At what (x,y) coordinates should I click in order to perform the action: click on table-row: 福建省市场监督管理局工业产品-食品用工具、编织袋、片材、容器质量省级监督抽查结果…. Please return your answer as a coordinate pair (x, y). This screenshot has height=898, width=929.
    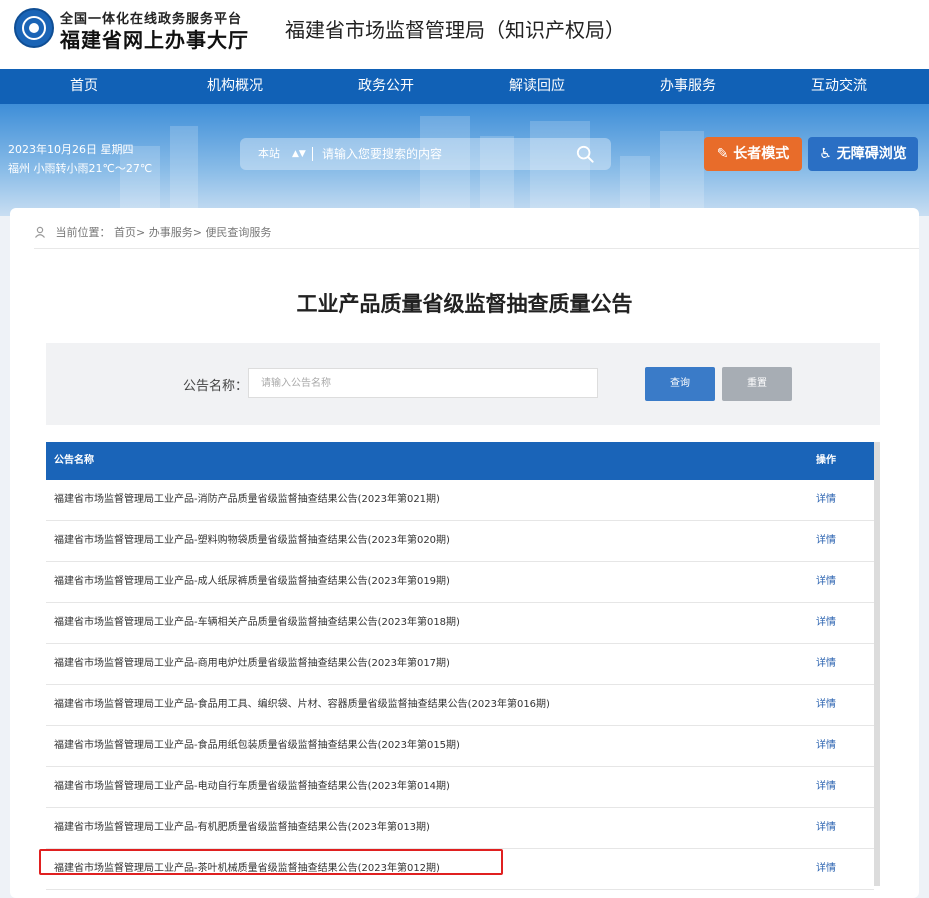
    Looking at the image, I should click on (460, 705).